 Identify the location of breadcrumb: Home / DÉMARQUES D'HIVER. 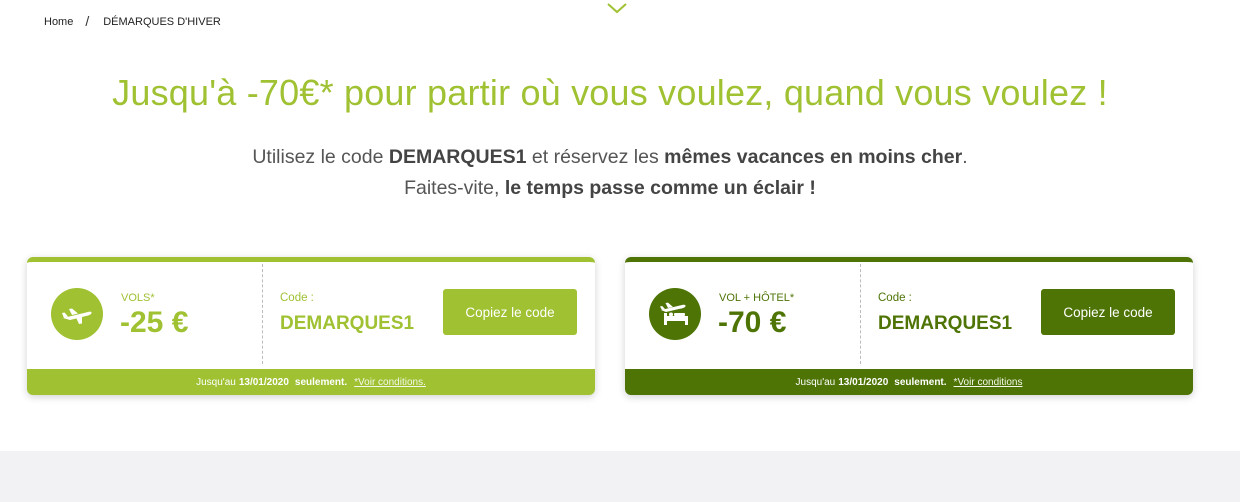
(132, 21).